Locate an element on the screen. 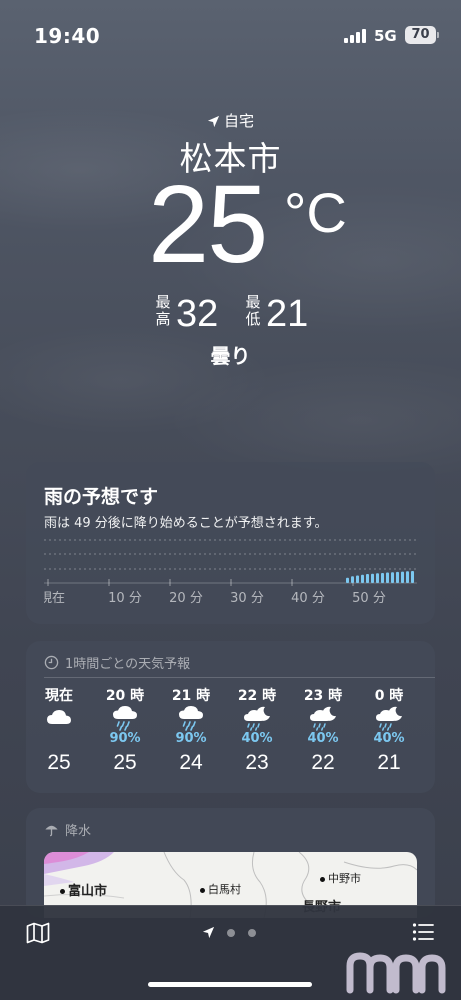 Image resolution: width=461 pixels, height=1000 pixels. page-indicator is located at coordinates (232, 933).